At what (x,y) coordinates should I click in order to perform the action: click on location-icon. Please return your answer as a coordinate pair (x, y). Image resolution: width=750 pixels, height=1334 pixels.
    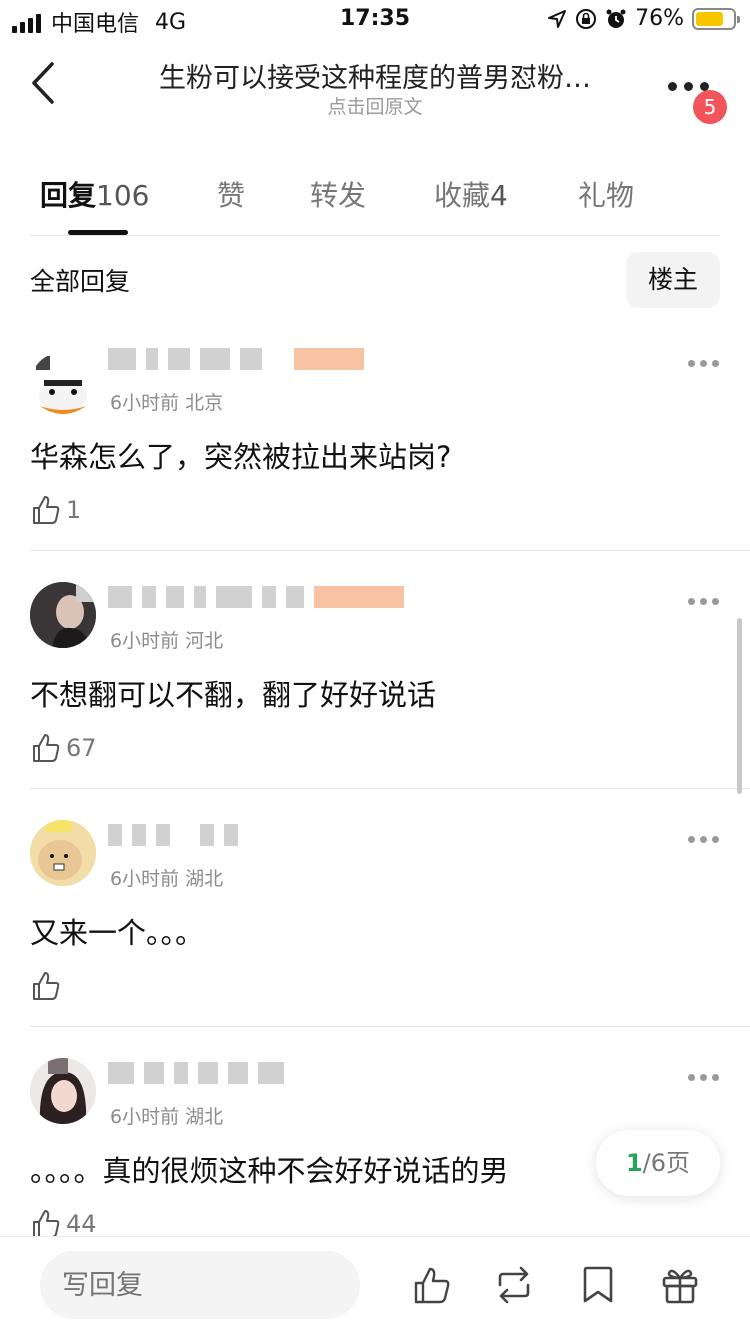
    Looking at the image, I should click on (557, 18).